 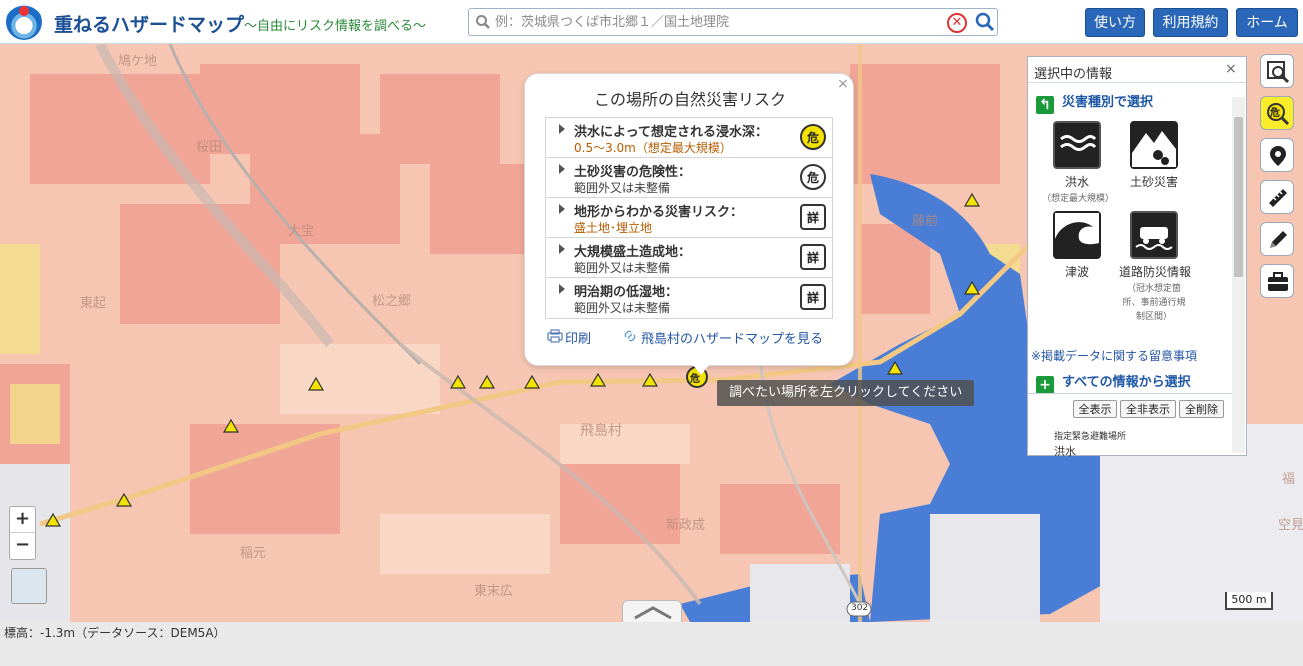 I want to click on terms-button: 利用規約, so click(x=1190, y=22).